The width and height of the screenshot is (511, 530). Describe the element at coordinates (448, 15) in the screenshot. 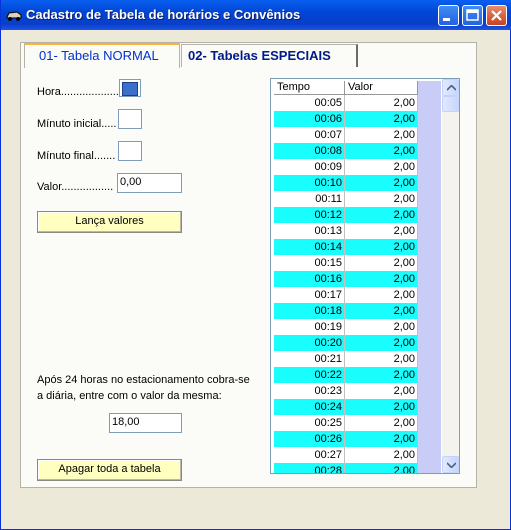

I see `minimize-button` at that location.